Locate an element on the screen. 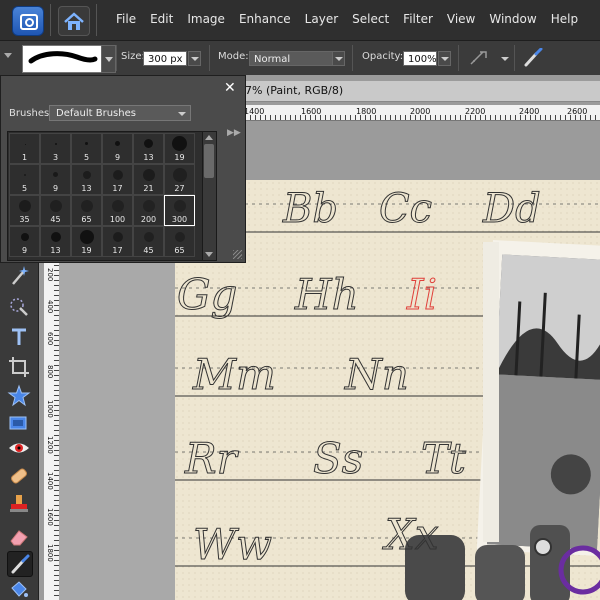  document-title: 7% (Paint, RGB/8) is located at coordinates (294, 90).